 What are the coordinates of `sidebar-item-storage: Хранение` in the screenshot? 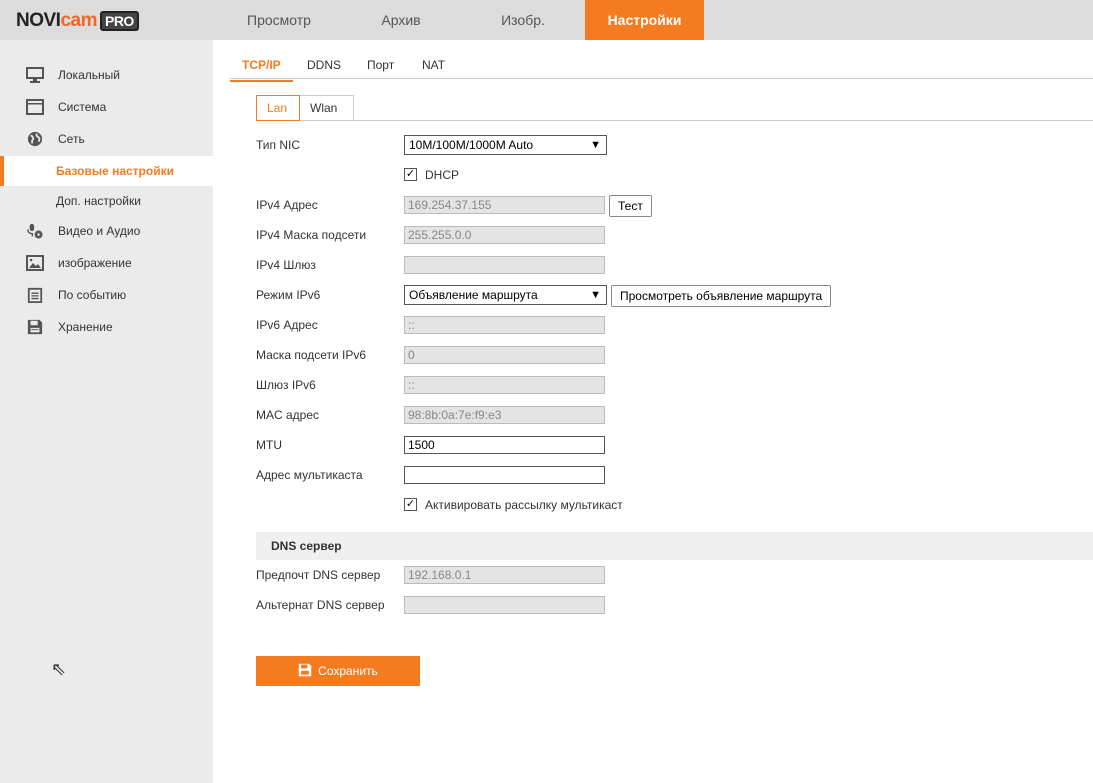 It's located at (106, 327).